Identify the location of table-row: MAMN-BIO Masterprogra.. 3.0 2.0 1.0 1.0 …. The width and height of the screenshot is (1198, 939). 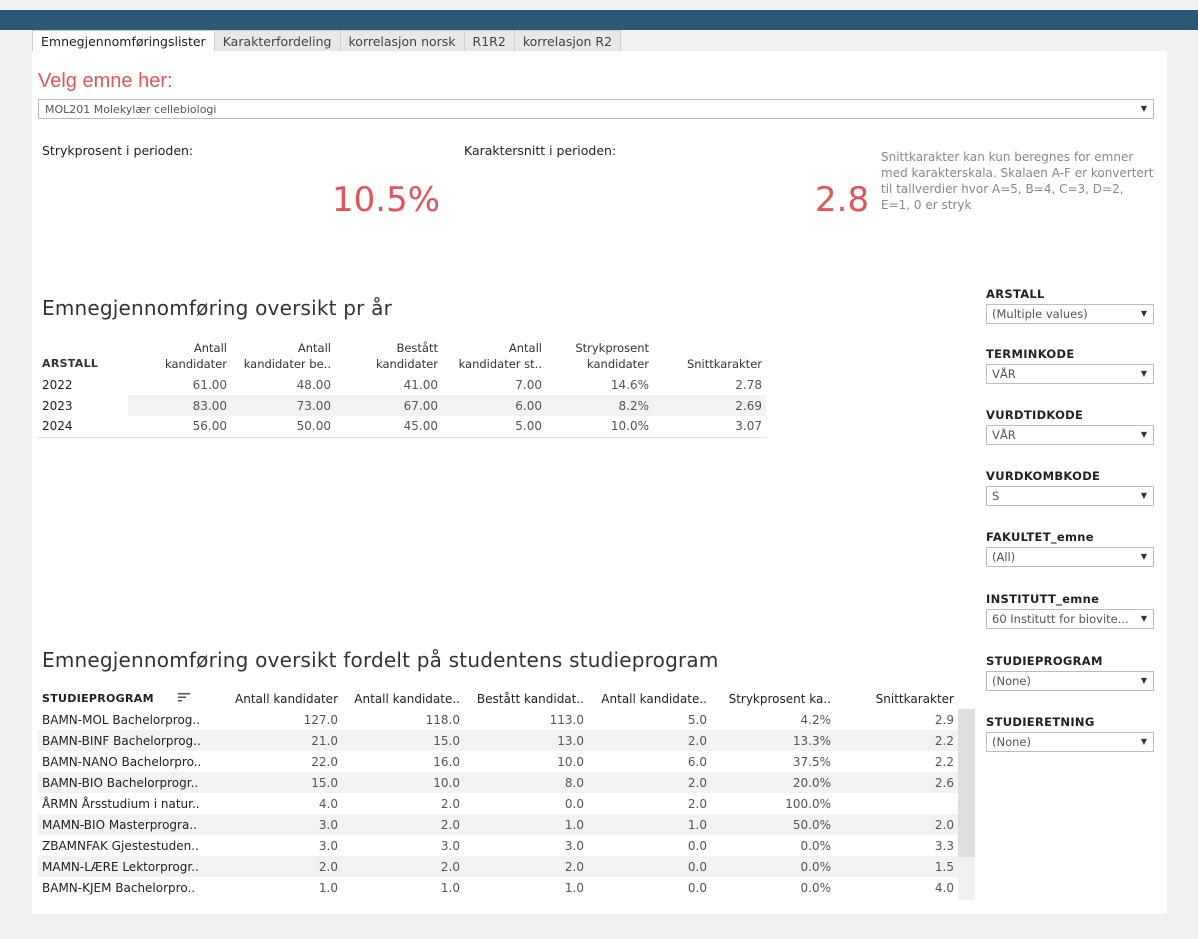
(498, 824).